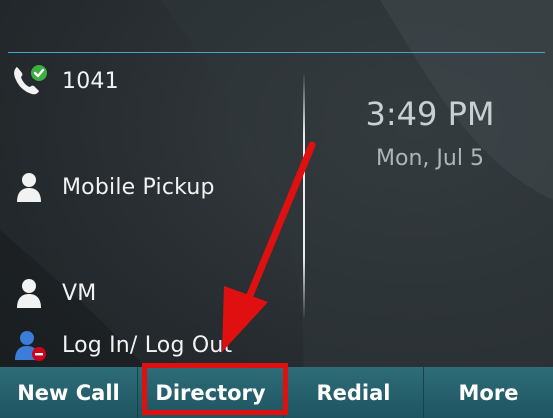 The height and width of the screenshot is (418, 553). What do you see at coordinates (79, 293) in the screenshot?
I see `line-key-label: VM` at bounding box center [79, 293].